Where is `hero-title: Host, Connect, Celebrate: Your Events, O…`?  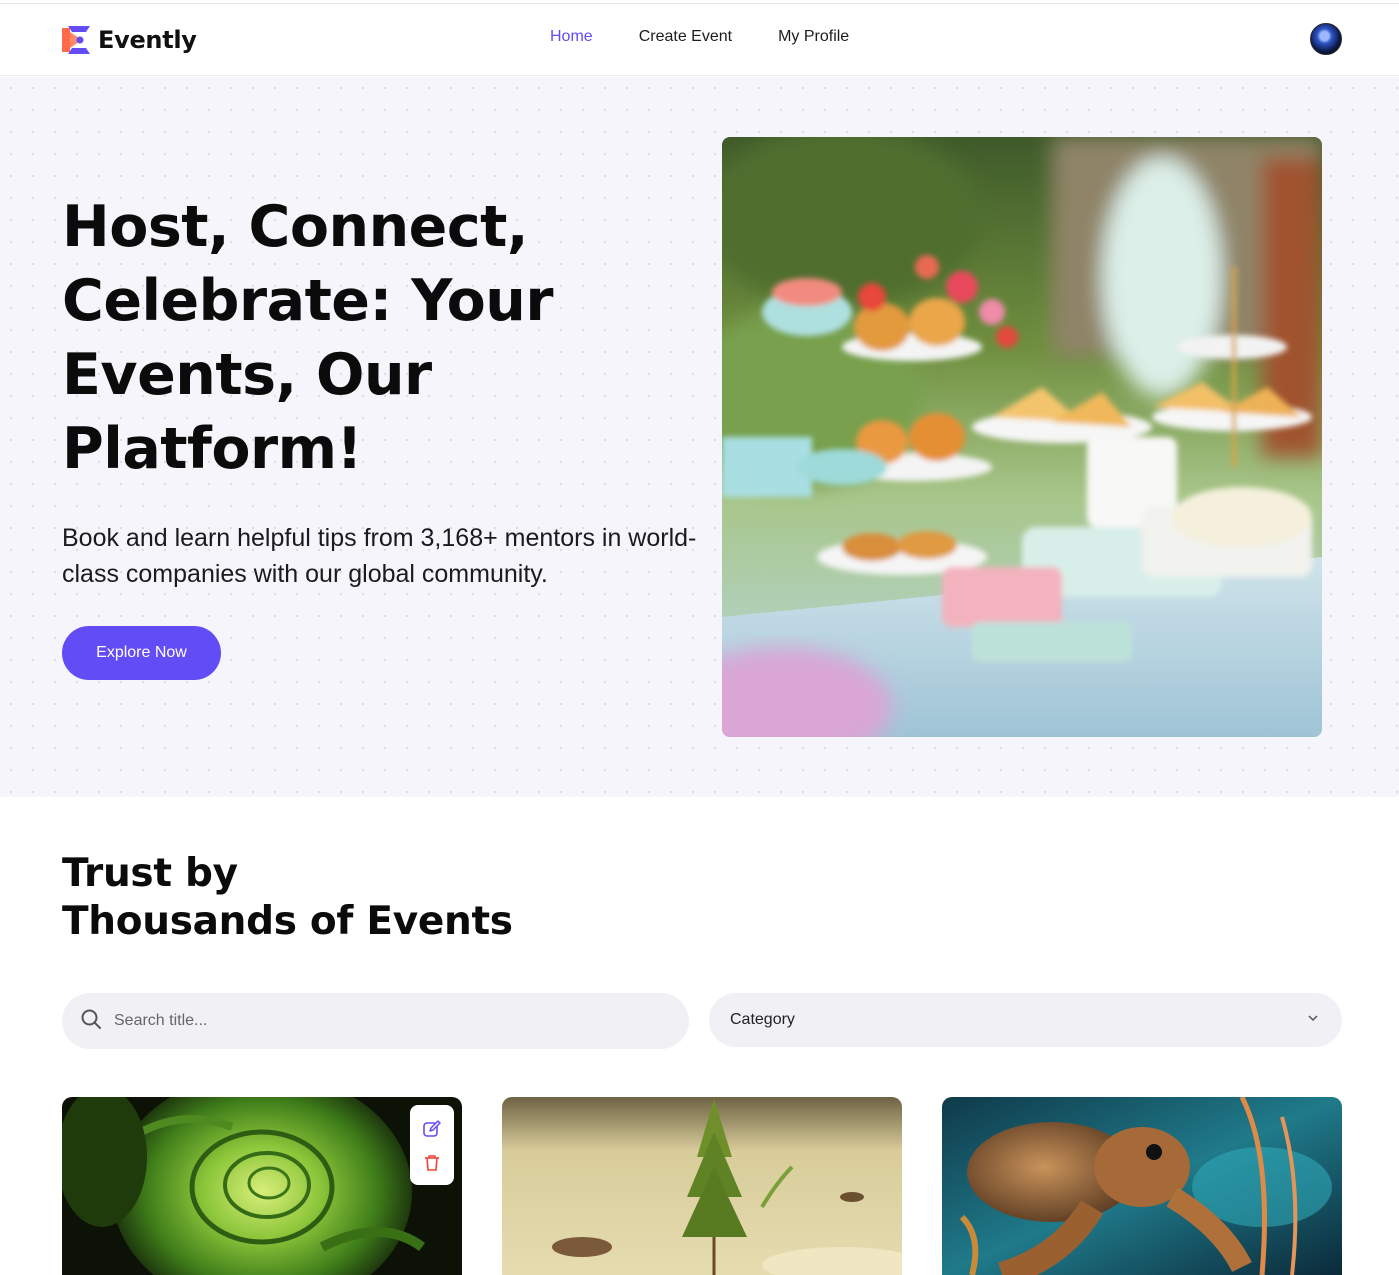 hero-title: Host, Connect, Celebrate: Your Events, O… is located at coordinates (308, 338).